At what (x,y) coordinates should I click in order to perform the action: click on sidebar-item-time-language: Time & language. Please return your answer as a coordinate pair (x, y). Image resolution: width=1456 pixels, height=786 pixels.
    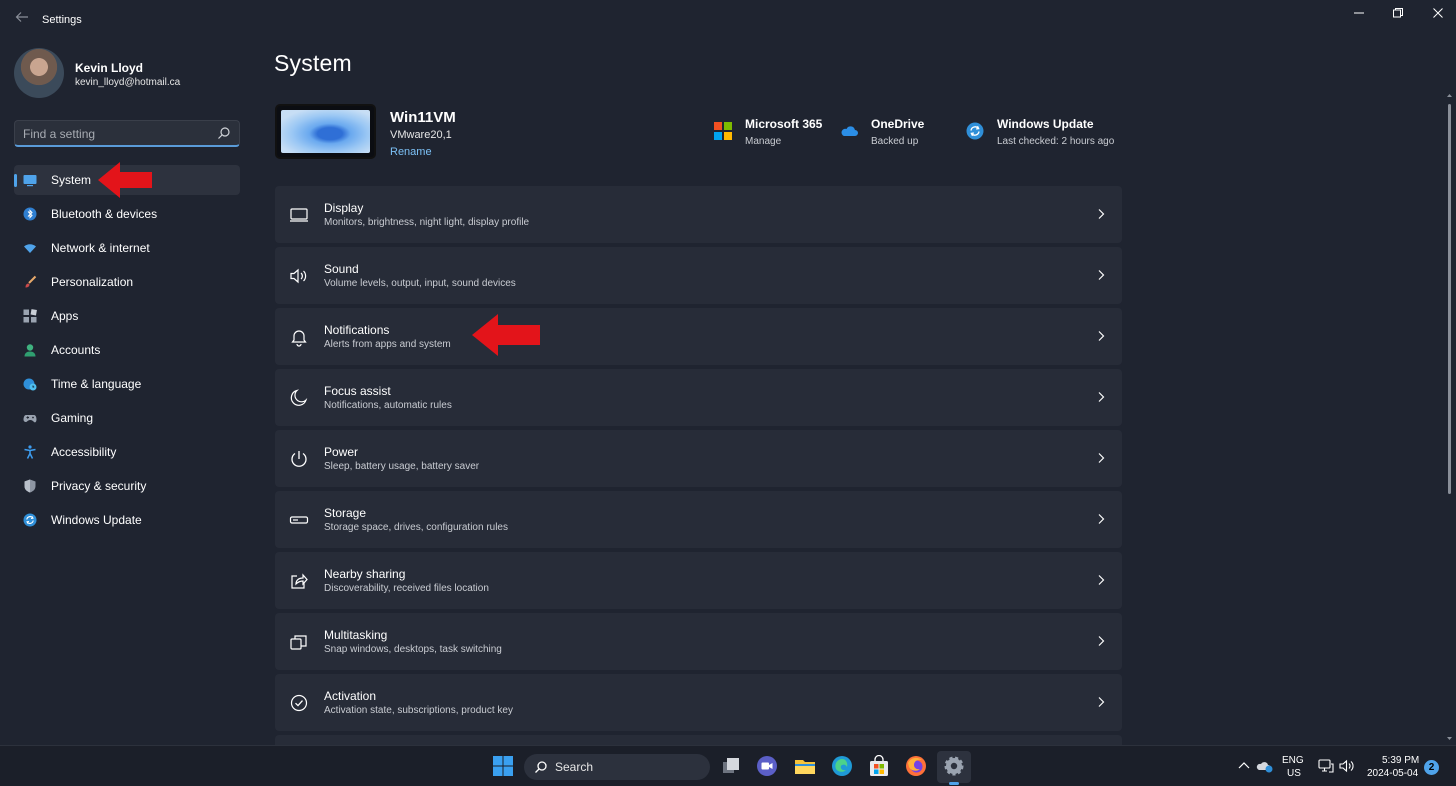
    Looking at the image, I should click on (127, 384).